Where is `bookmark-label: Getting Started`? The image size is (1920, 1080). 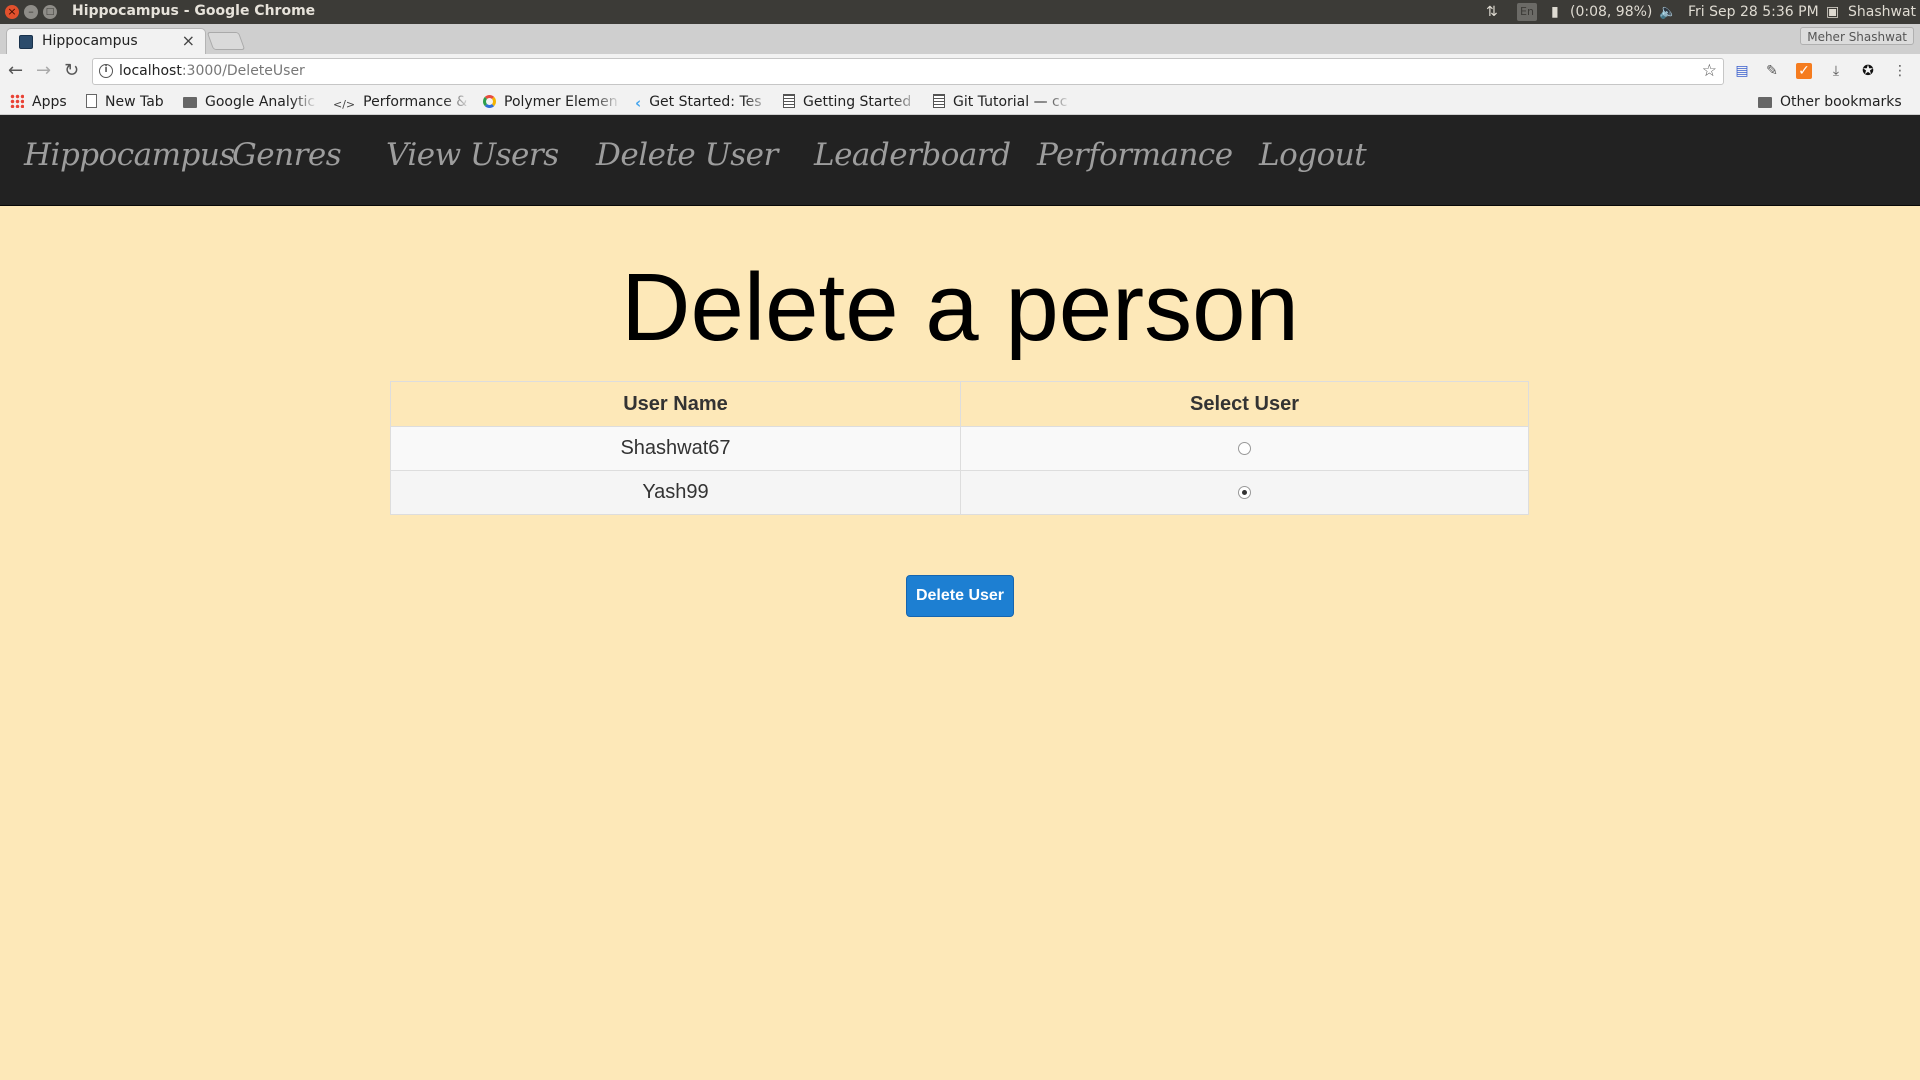 bookmark-label: Getting Started is located at coordinates (857, 102).